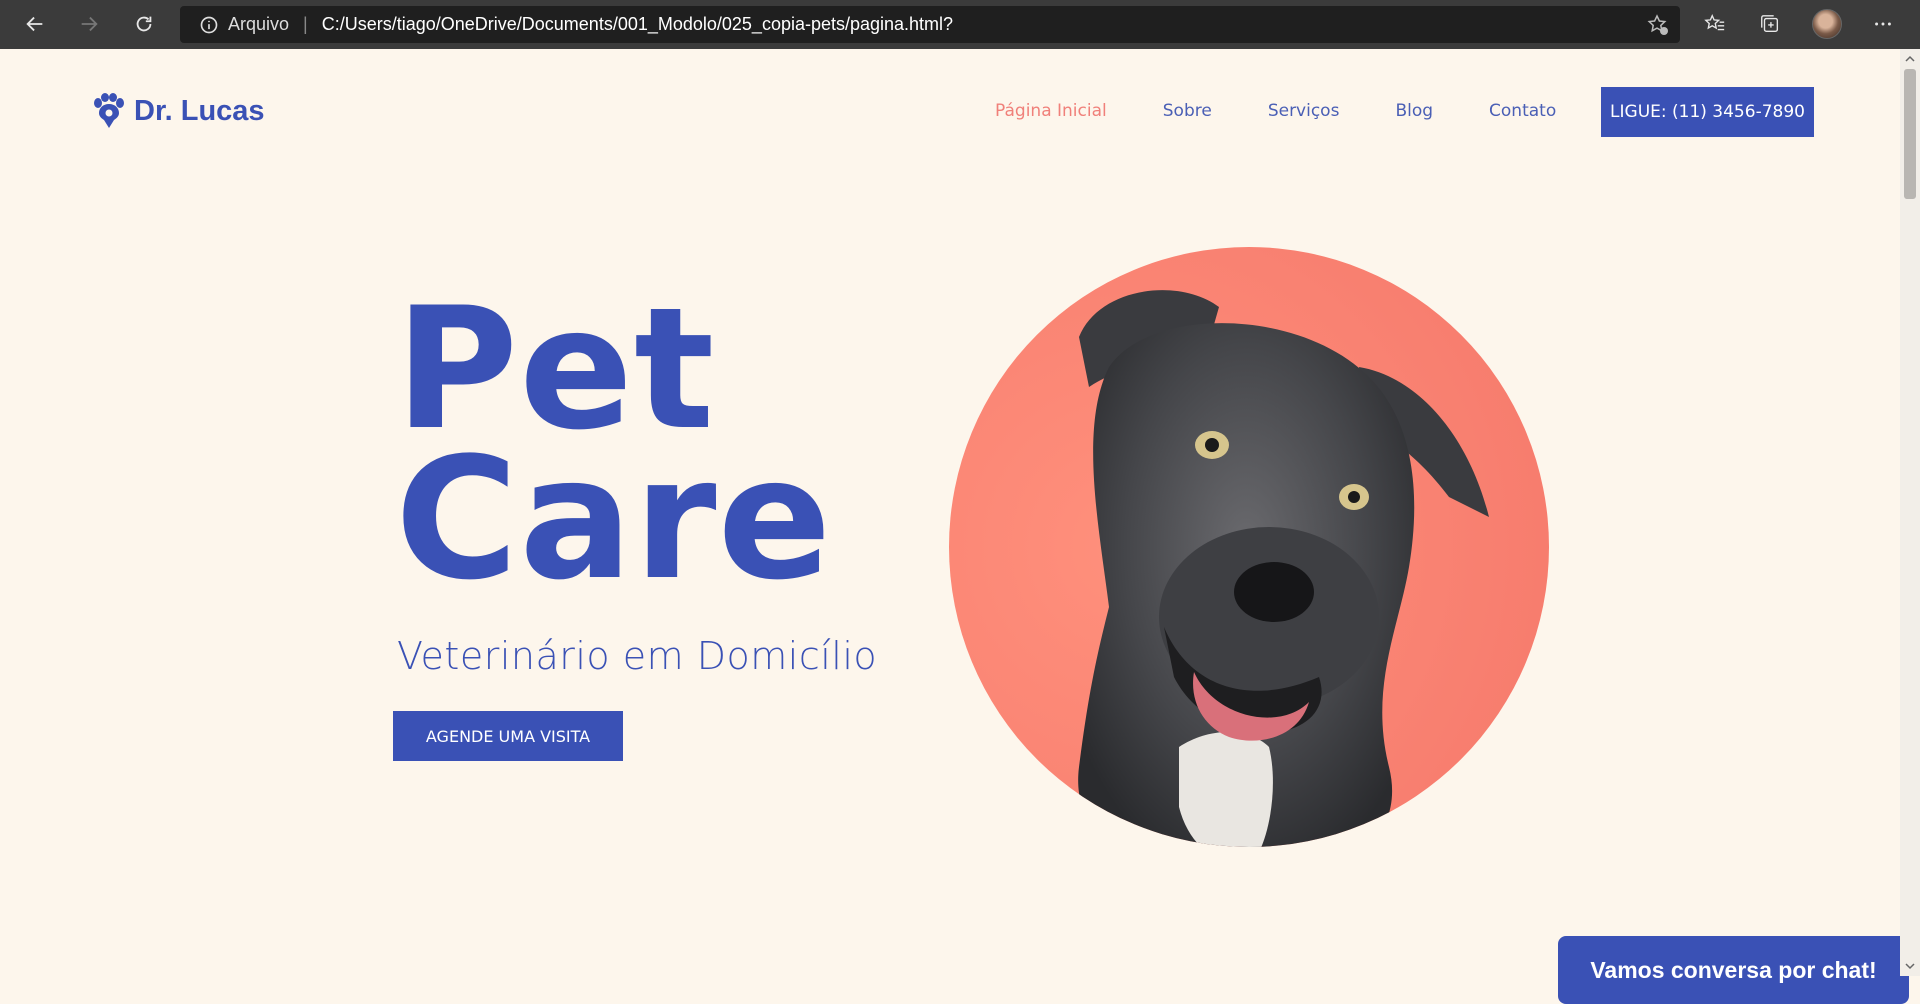  I want to click on schedule-visit-button: AGENDE UMA VISITA, so click(508, 736).